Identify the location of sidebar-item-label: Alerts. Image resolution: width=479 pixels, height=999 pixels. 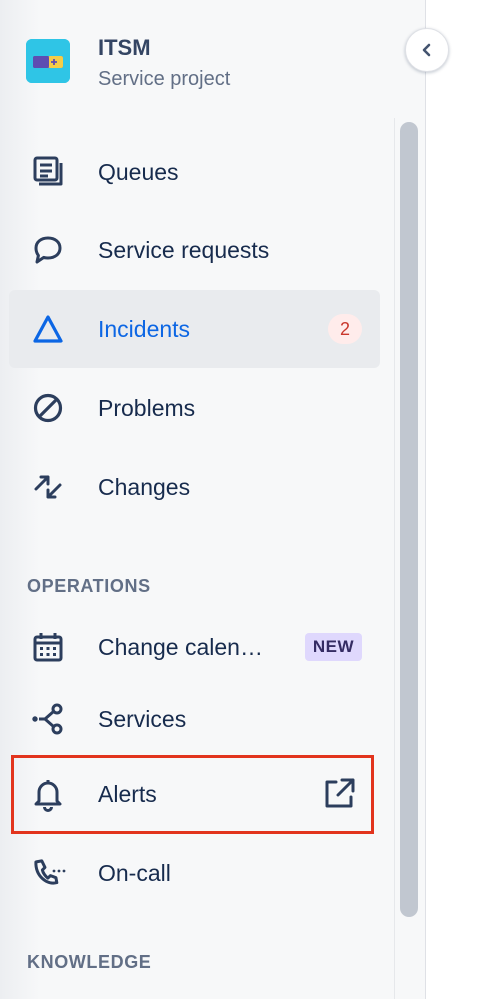
(127, 793).